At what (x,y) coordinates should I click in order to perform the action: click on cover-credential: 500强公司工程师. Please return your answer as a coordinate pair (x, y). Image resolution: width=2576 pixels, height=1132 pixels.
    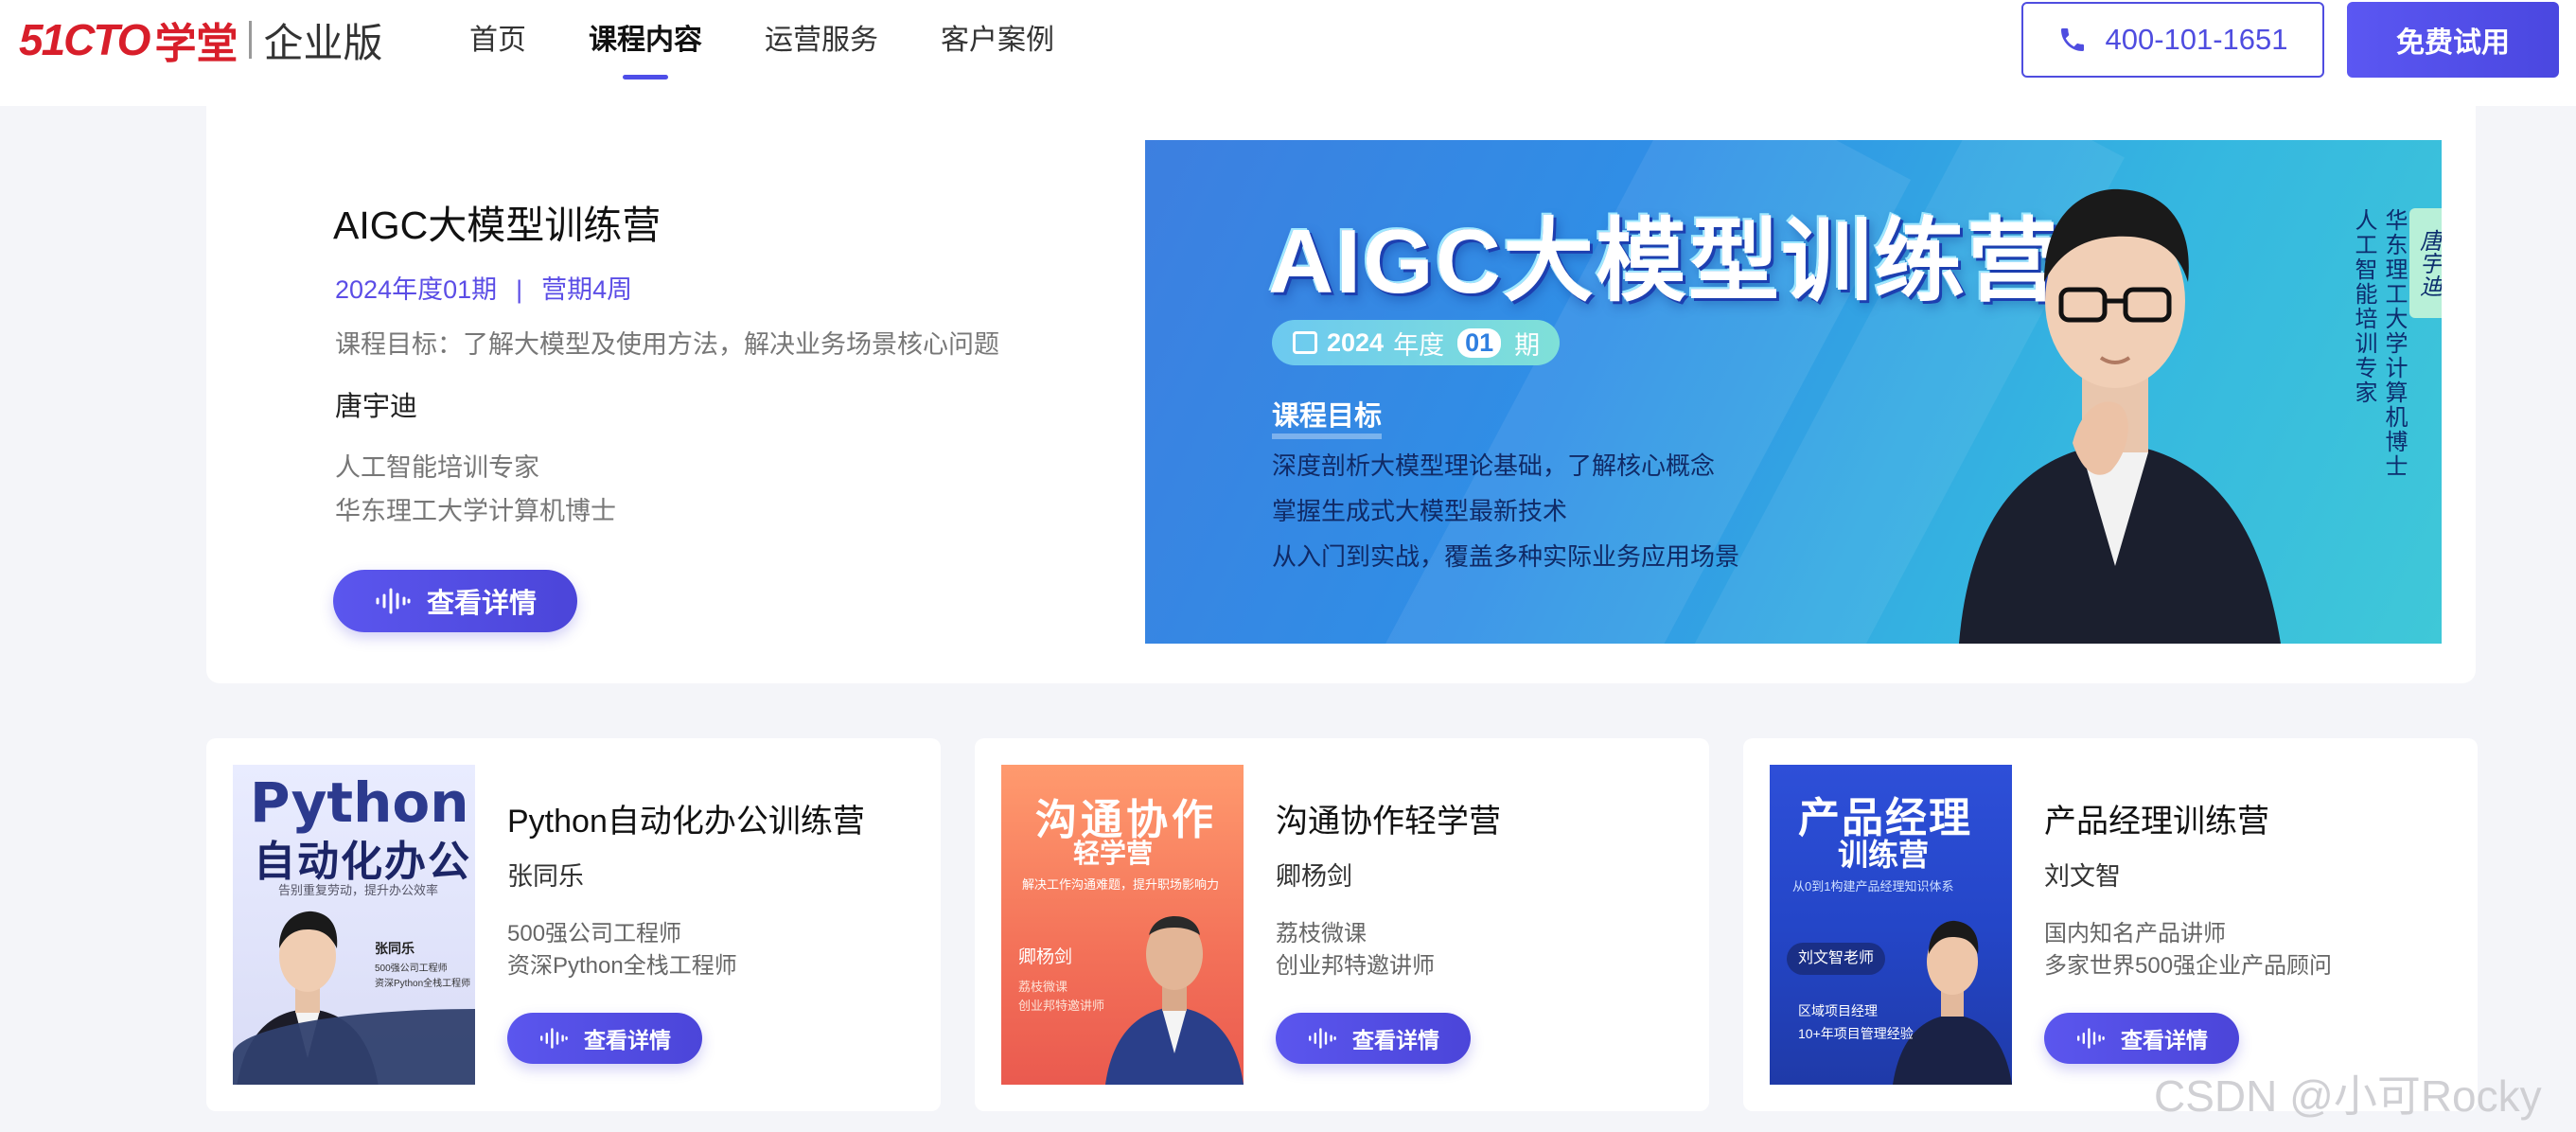
    Looking at the image, I should click on (411, 969).